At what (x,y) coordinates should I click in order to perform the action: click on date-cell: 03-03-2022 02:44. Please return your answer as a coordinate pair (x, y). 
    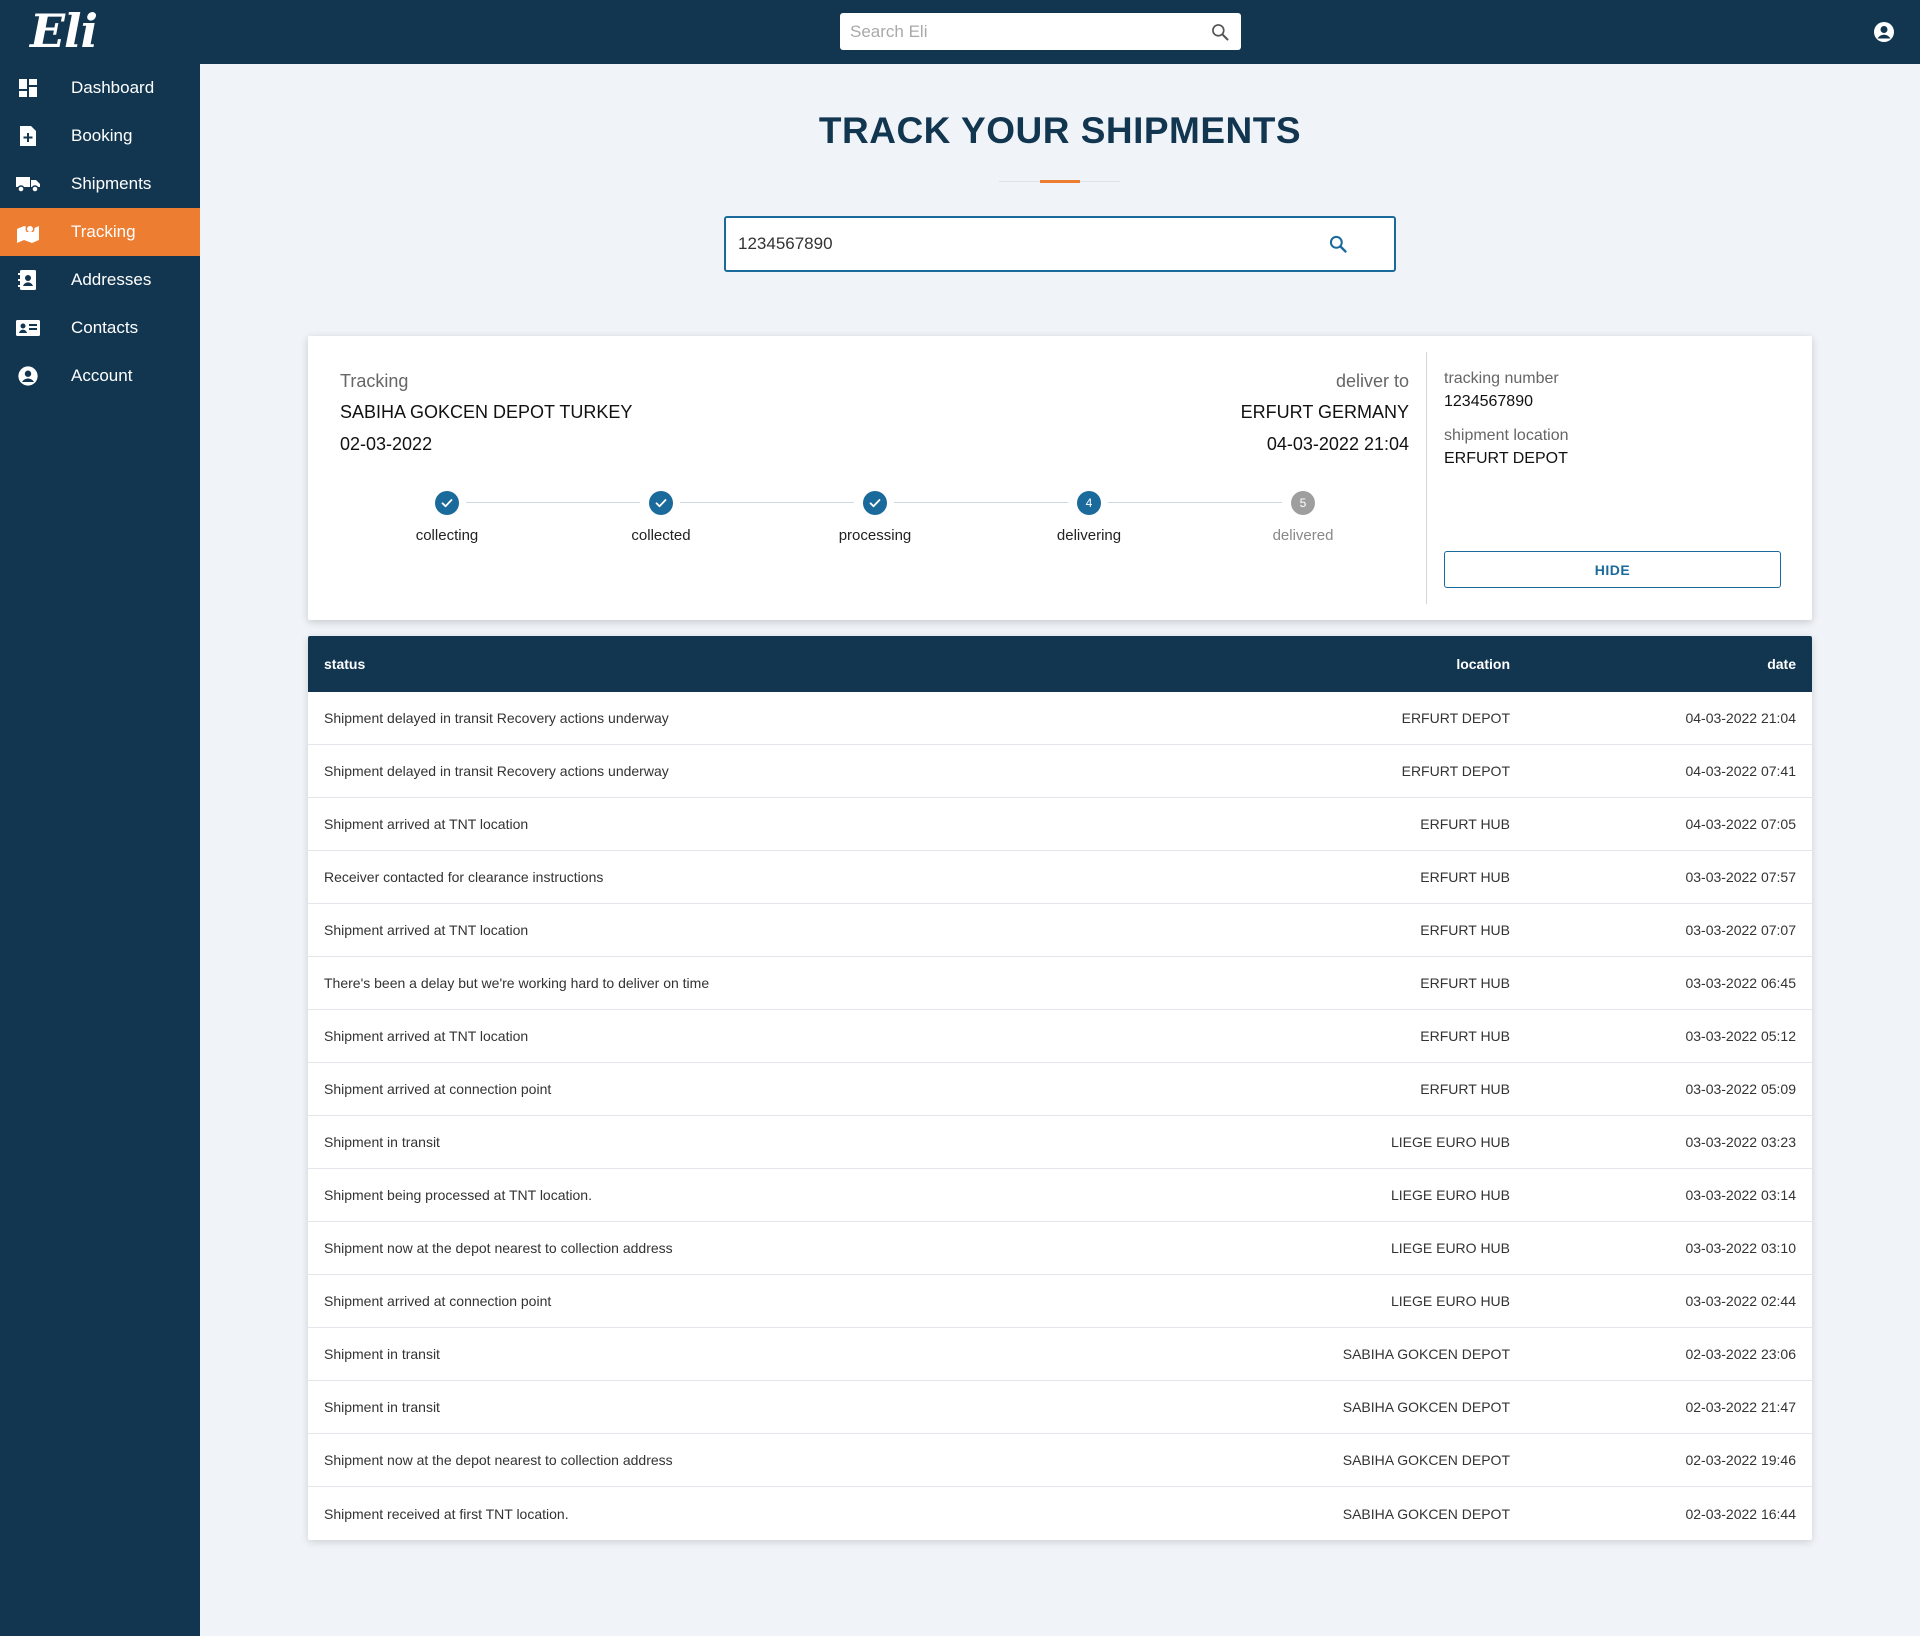
    Looking at the image, I should click on (1740, 1301).